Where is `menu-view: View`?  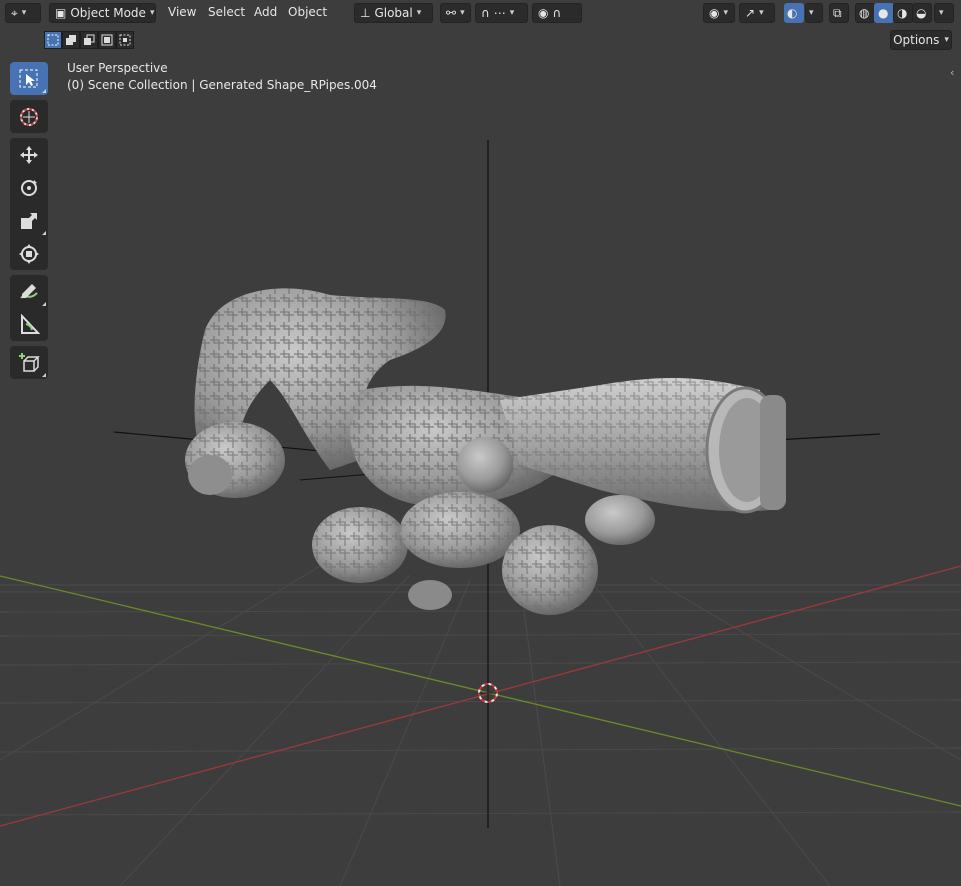
menu-view: View is located at coordinates (182, 12).